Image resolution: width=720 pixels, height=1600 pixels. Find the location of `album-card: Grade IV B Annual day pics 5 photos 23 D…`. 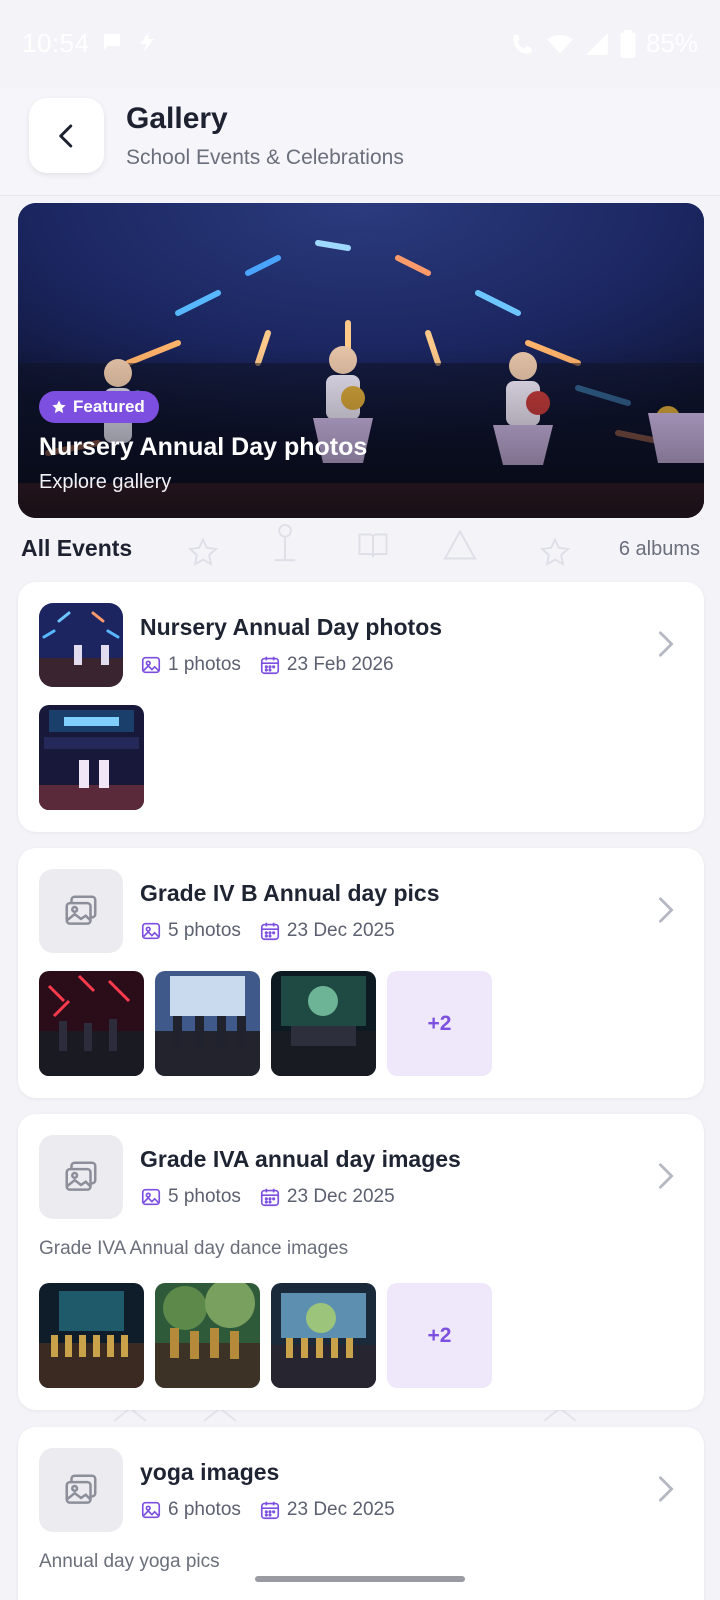

album-card: Grade IV B Annual day pics 5 photos 23 D… is located at coordinates (361, 973).